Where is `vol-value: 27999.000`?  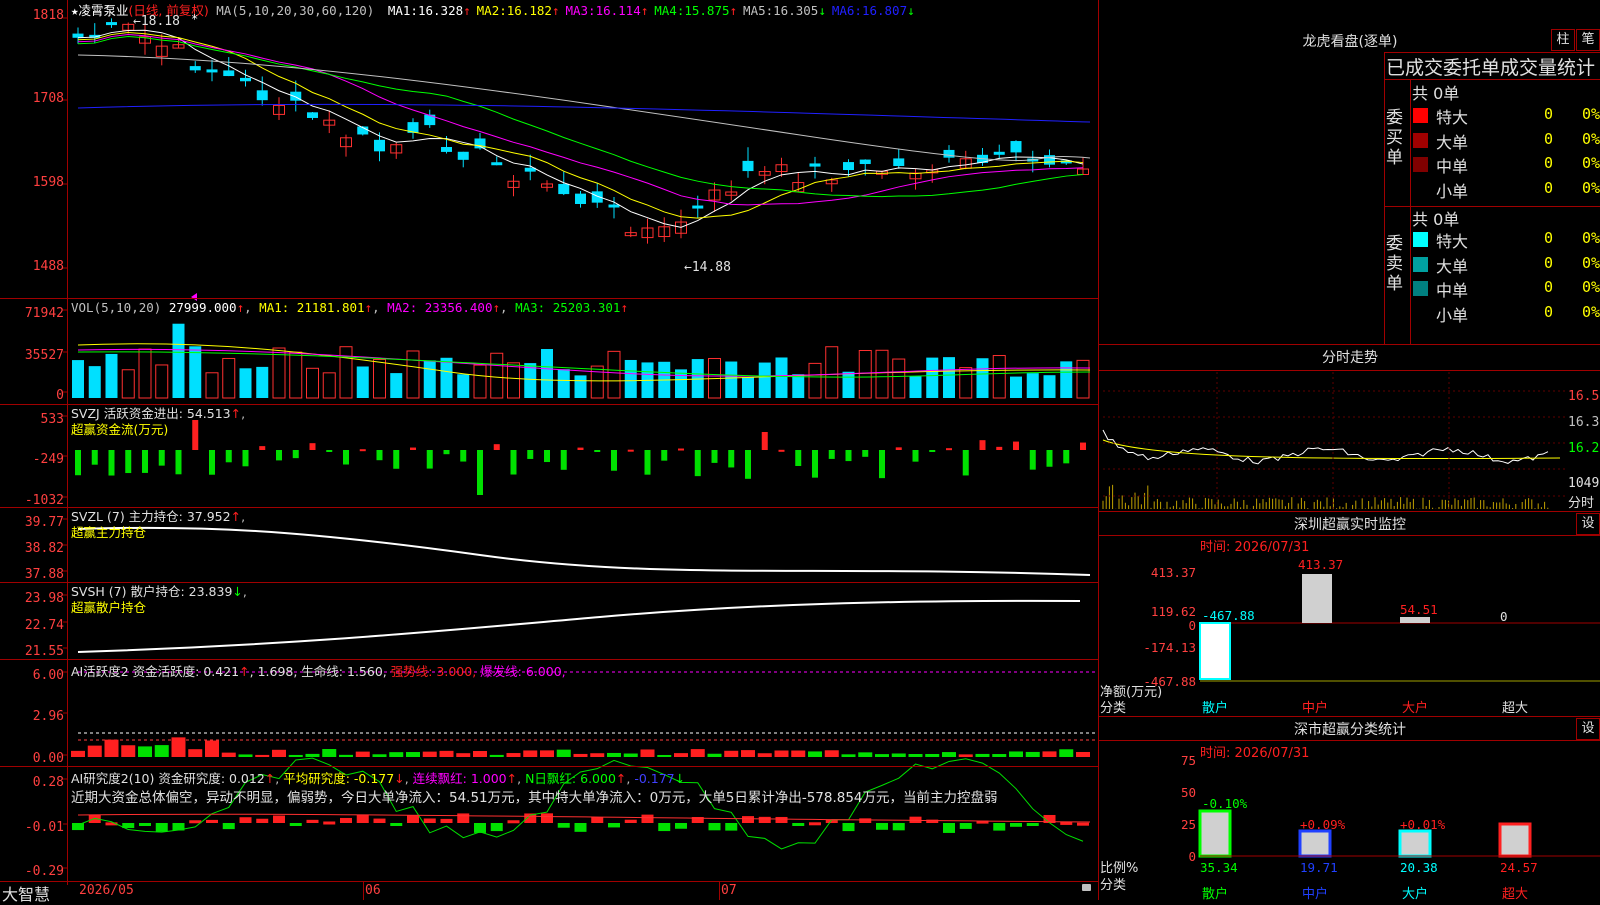 vol-value: 27999.000 is located at coordinates (202, 307).